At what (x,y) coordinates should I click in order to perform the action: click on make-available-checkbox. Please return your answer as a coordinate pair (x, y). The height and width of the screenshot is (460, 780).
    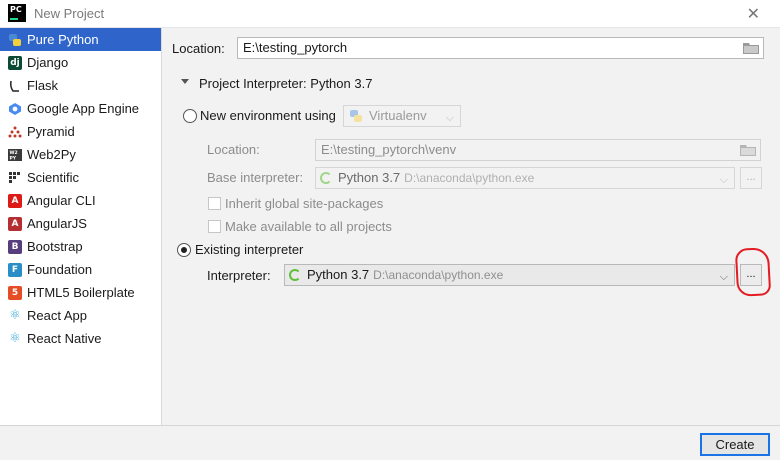
    Looking at the image, I should click on (214, 226).